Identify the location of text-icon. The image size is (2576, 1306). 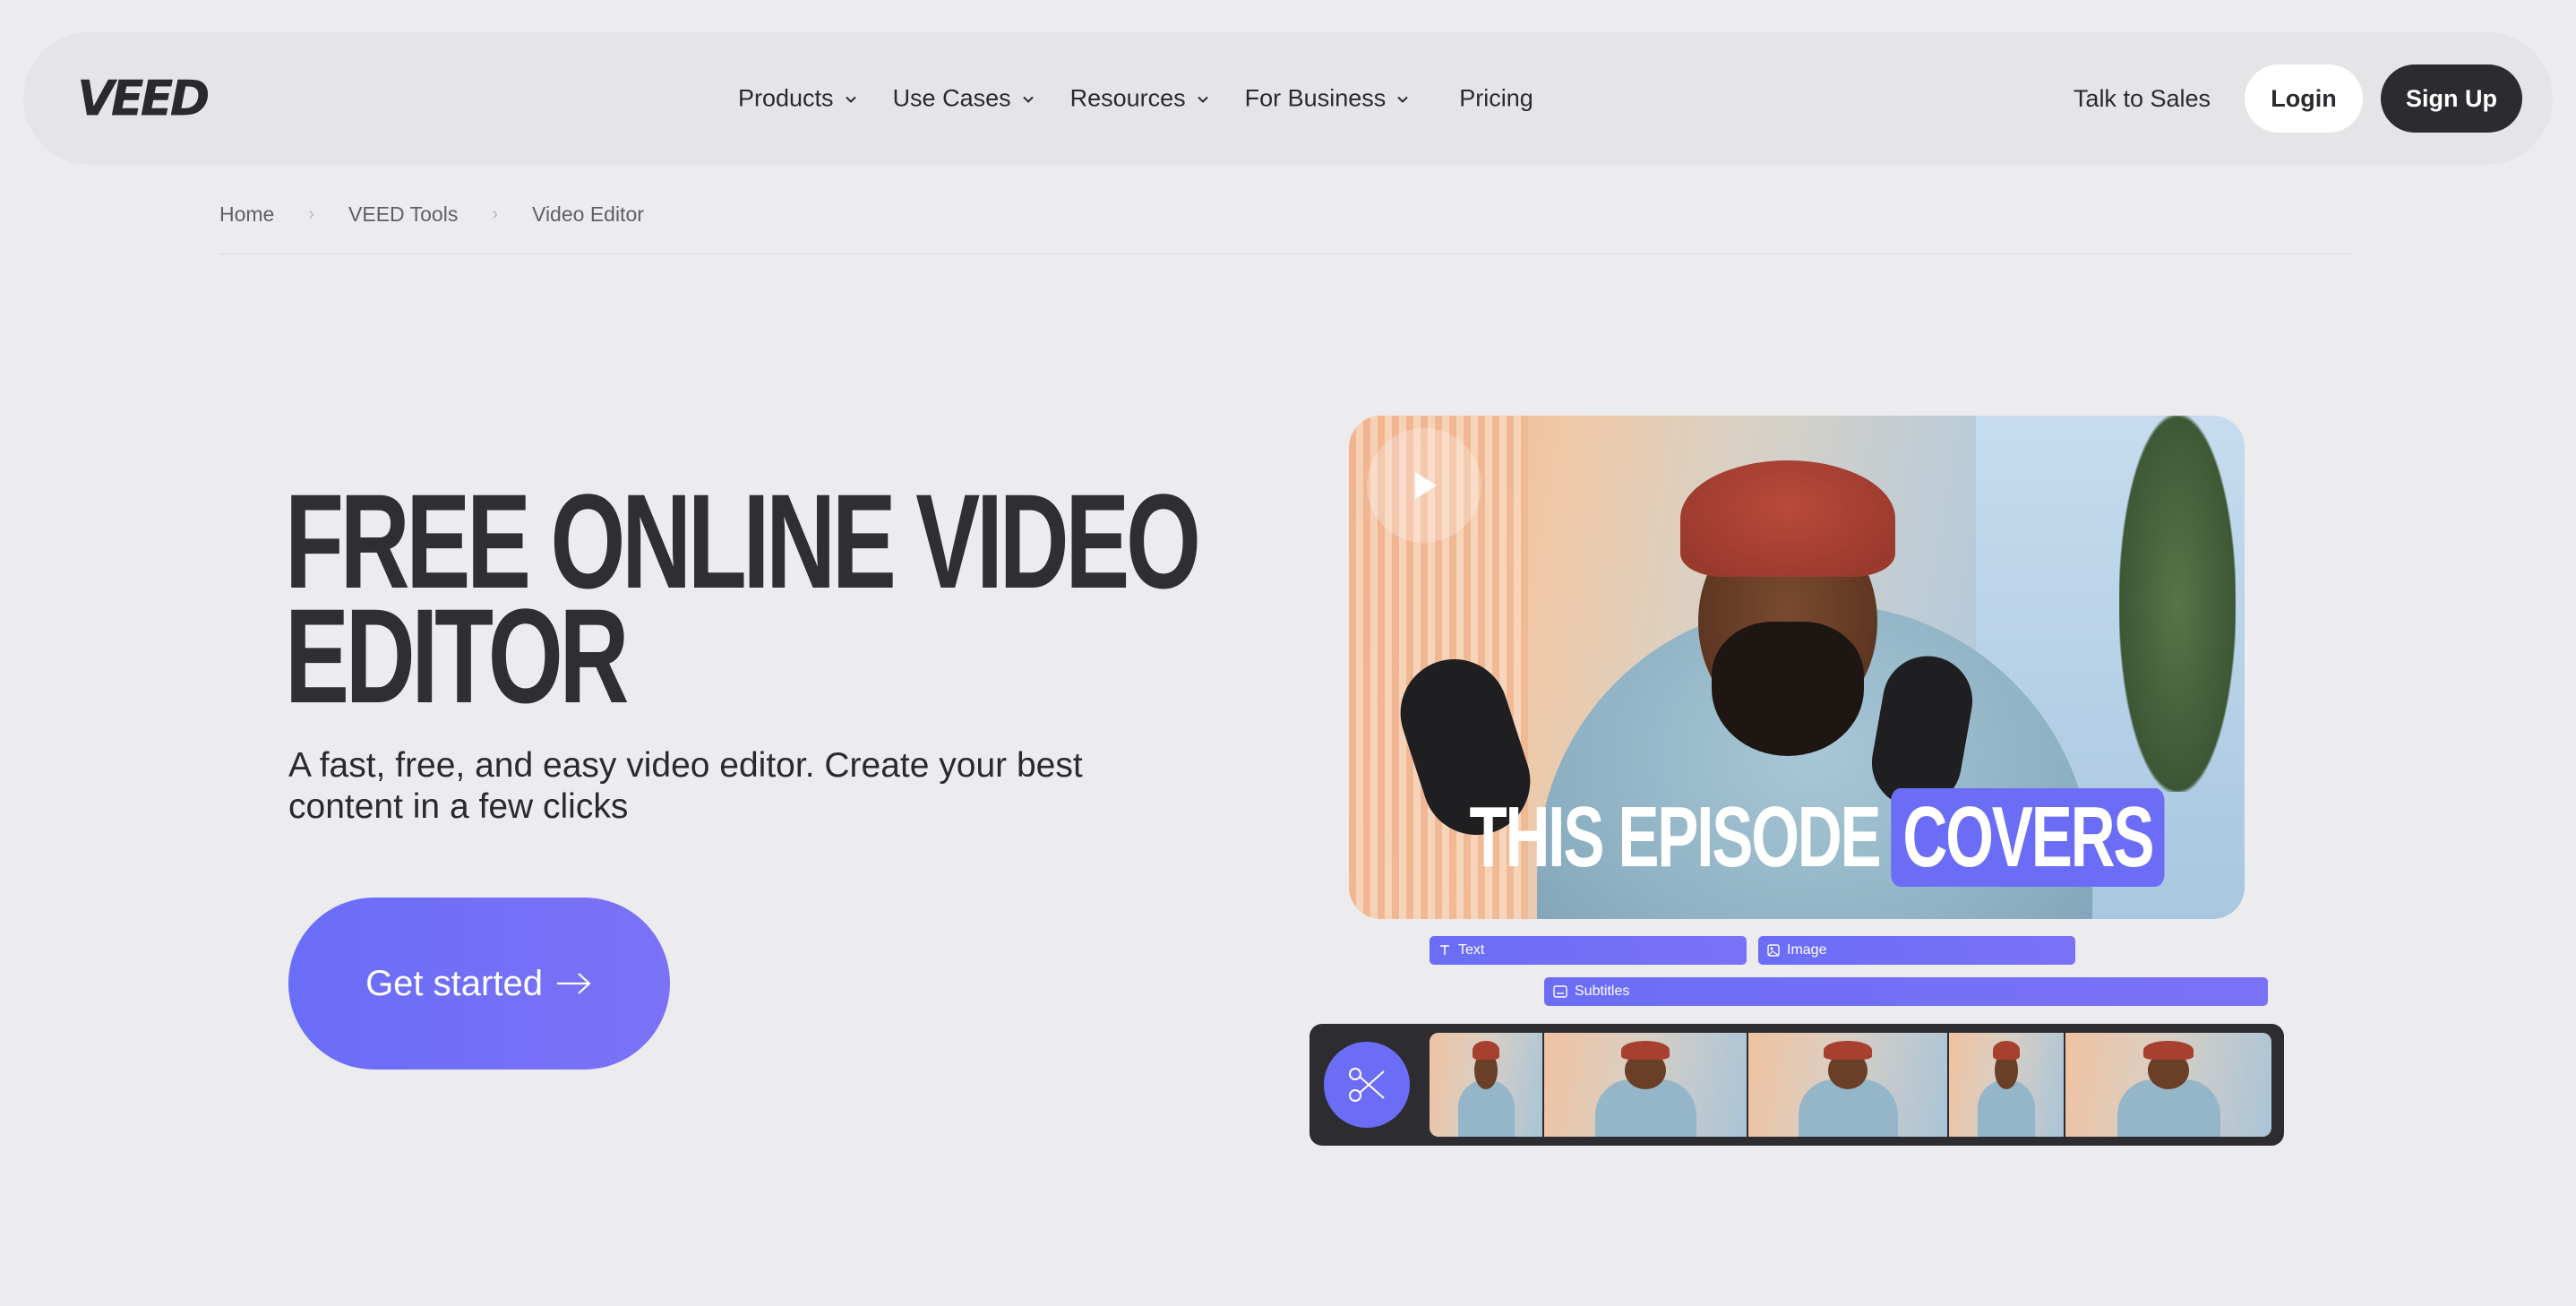
(1444, 950).